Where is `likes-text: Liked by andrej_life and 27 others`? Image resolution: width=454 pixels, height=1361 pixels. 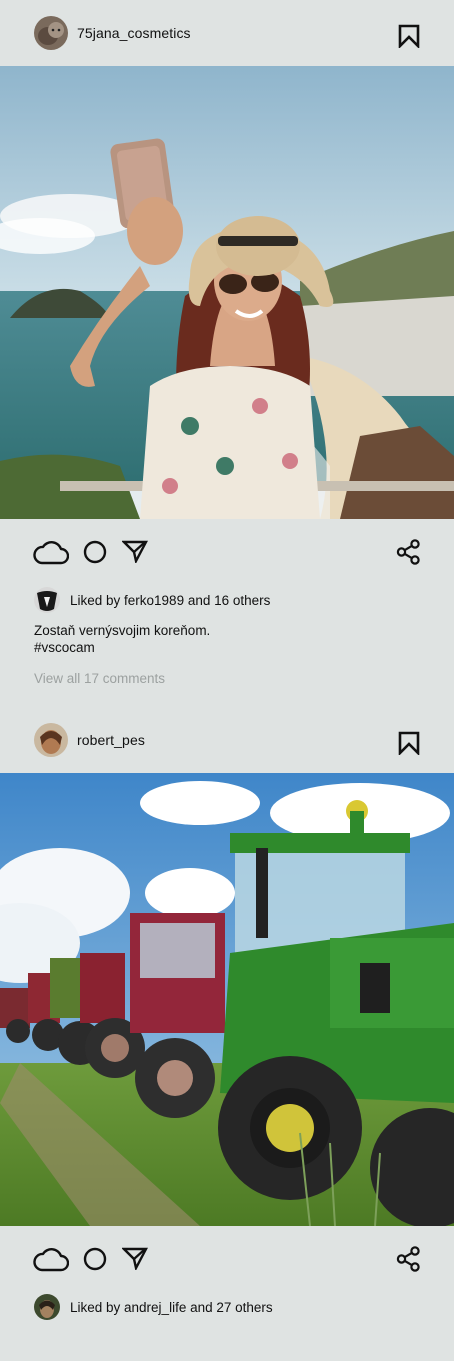 likes-text: Liked by andrej_life and 27 others is located at coordinates (171, 1307).